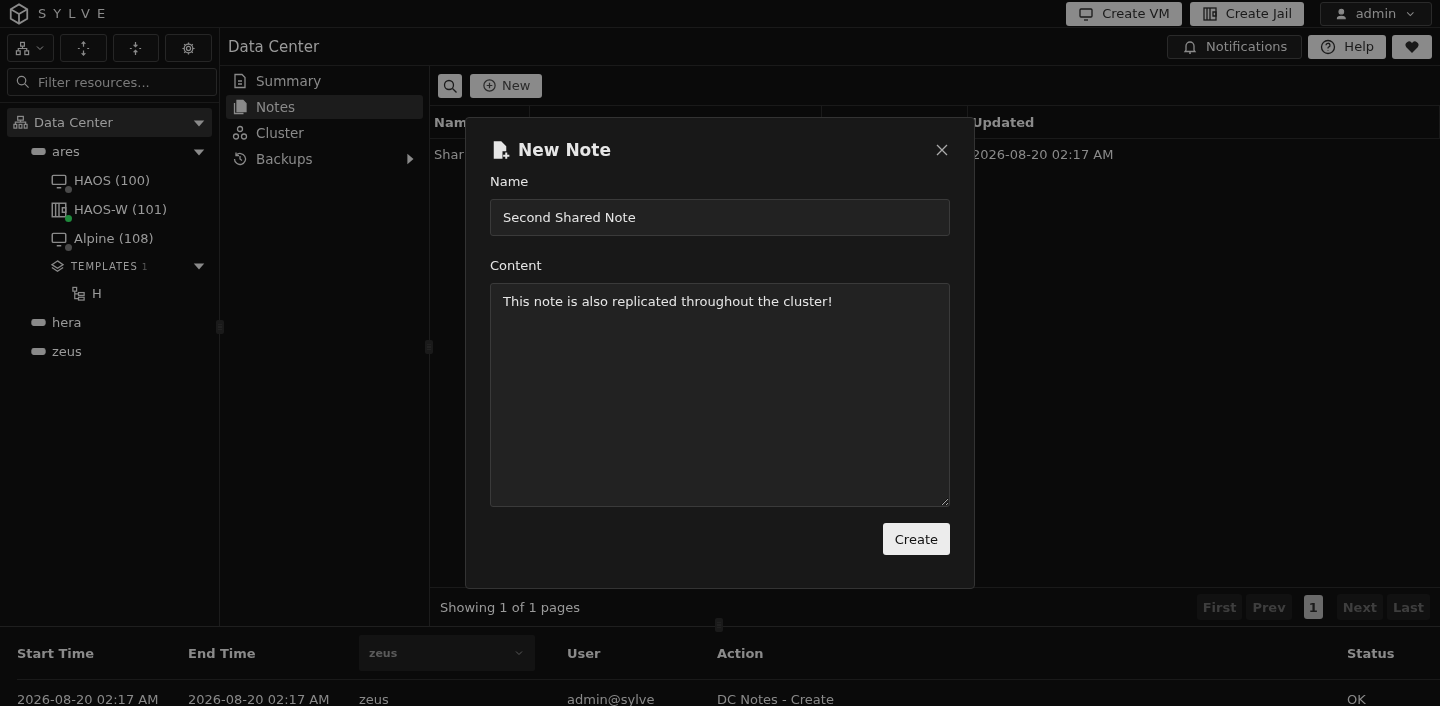 The image size is (1440, 706). I want to click on tree-label: HAOS (100), so click(112, 180).